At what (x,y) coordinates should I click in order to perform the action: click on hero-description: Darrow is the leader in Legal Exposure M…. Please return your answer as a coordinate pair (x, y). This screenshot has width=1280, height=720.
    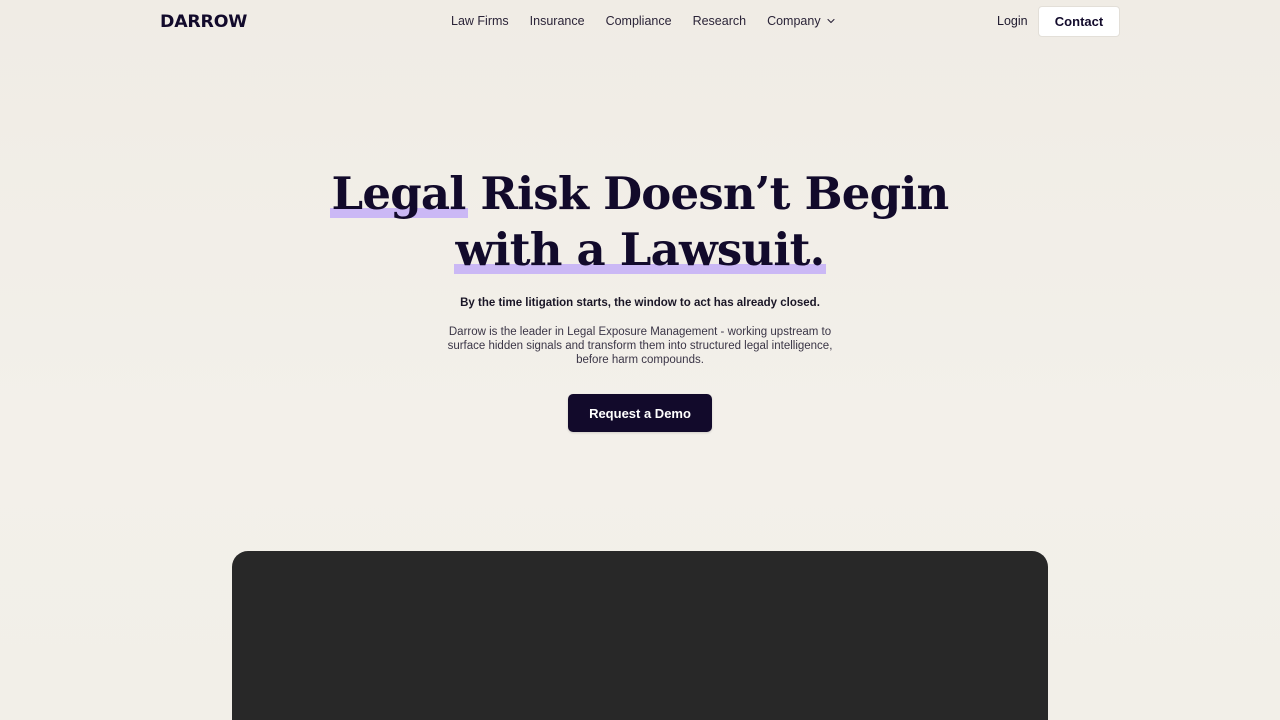
    Looking at the image, I should click on (640, 346).